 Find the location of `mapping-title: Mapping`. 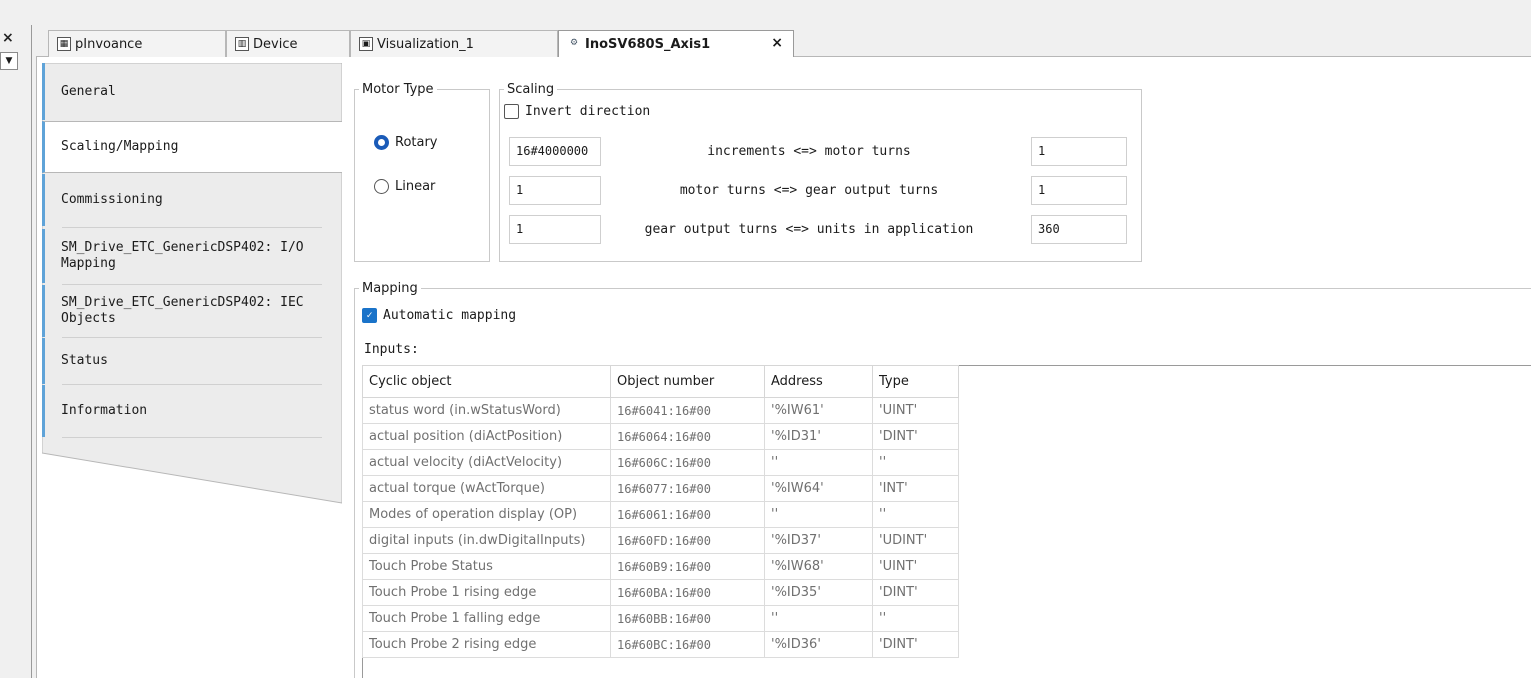

mapping-title: Mapping is located at coordinates (390, 288).